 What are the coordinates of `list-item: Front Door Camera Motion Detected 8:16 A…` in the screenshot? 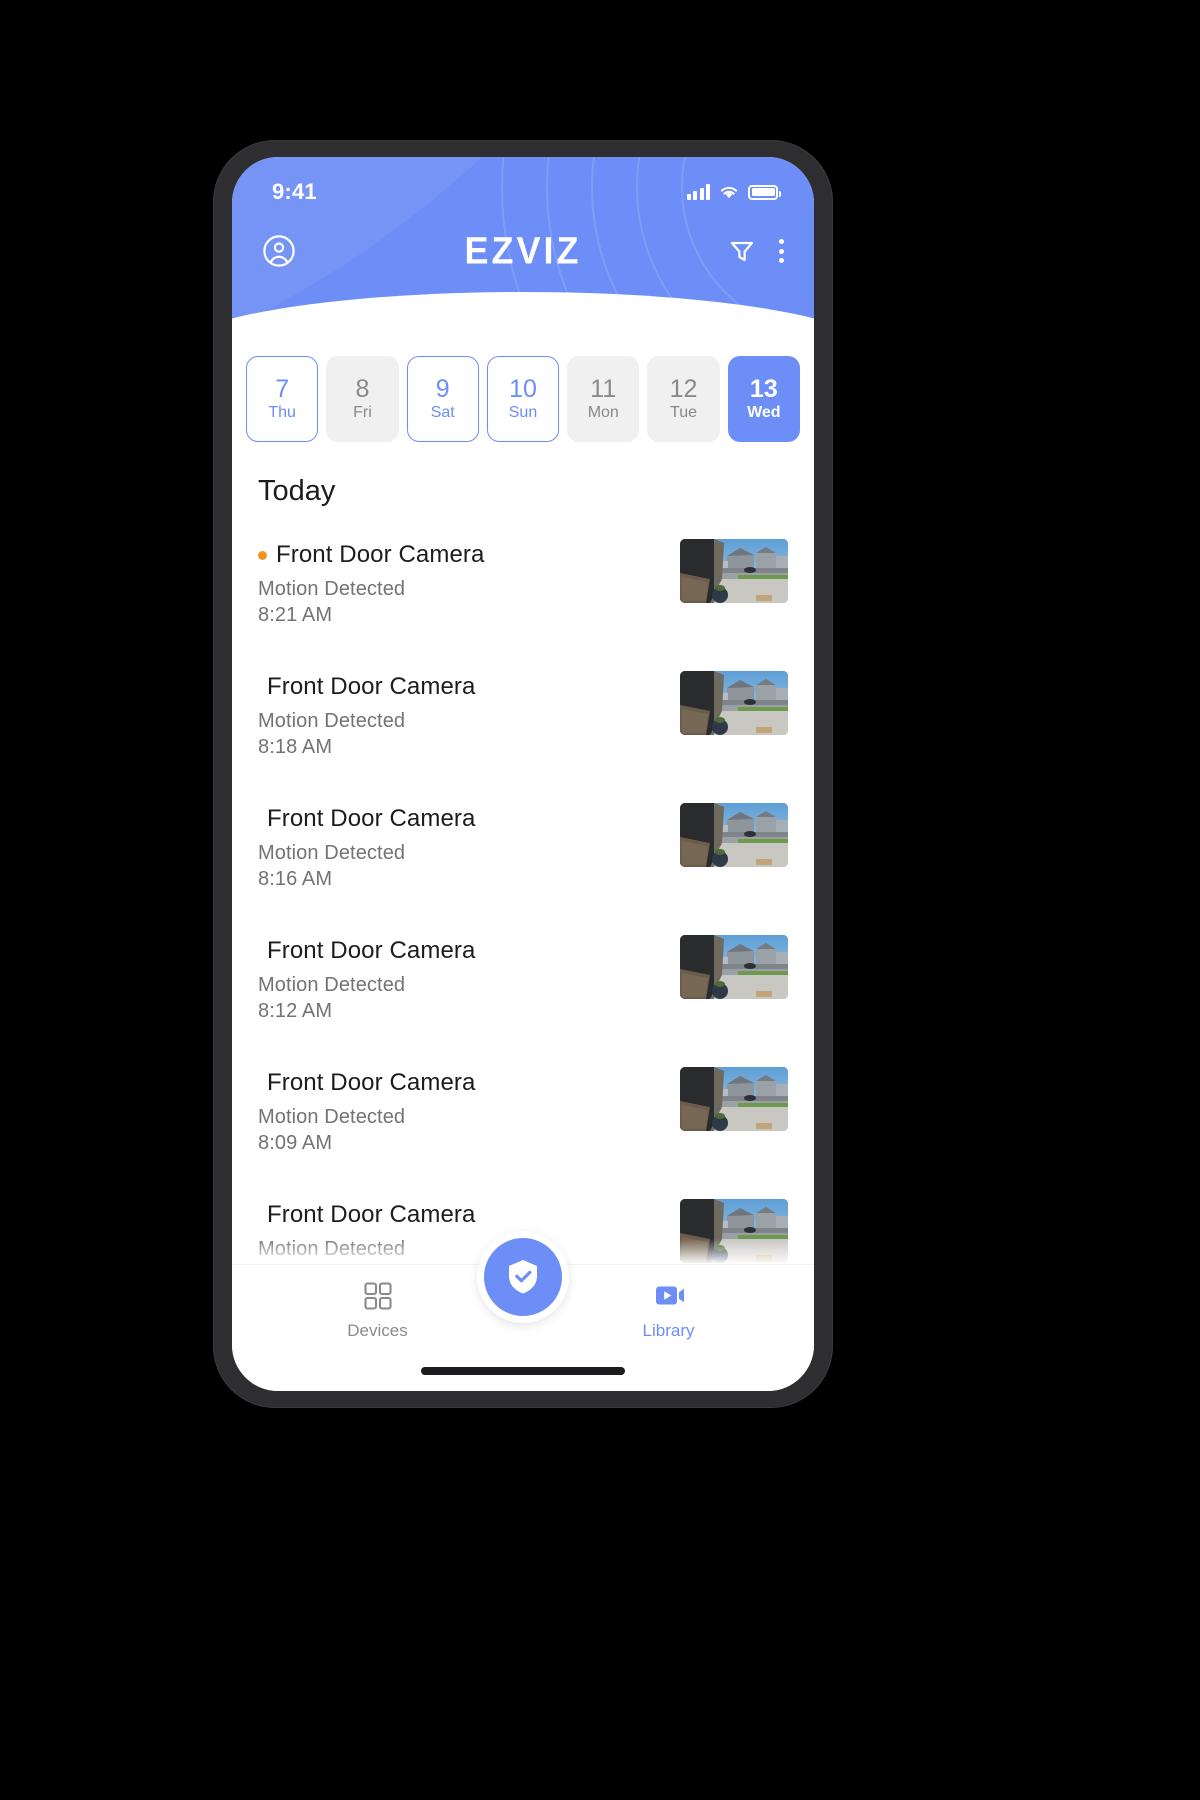 It's located at (523, 855).